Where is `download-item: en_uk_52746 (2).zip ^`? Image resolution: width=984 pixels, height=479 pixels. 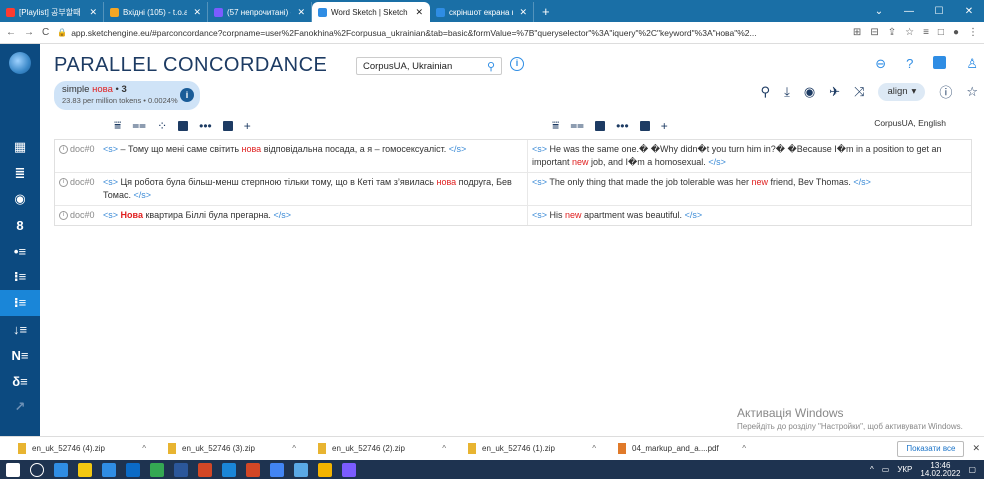
download-item: en_uk_52746 (2).zip ^ is located at coordinates (393, 448).